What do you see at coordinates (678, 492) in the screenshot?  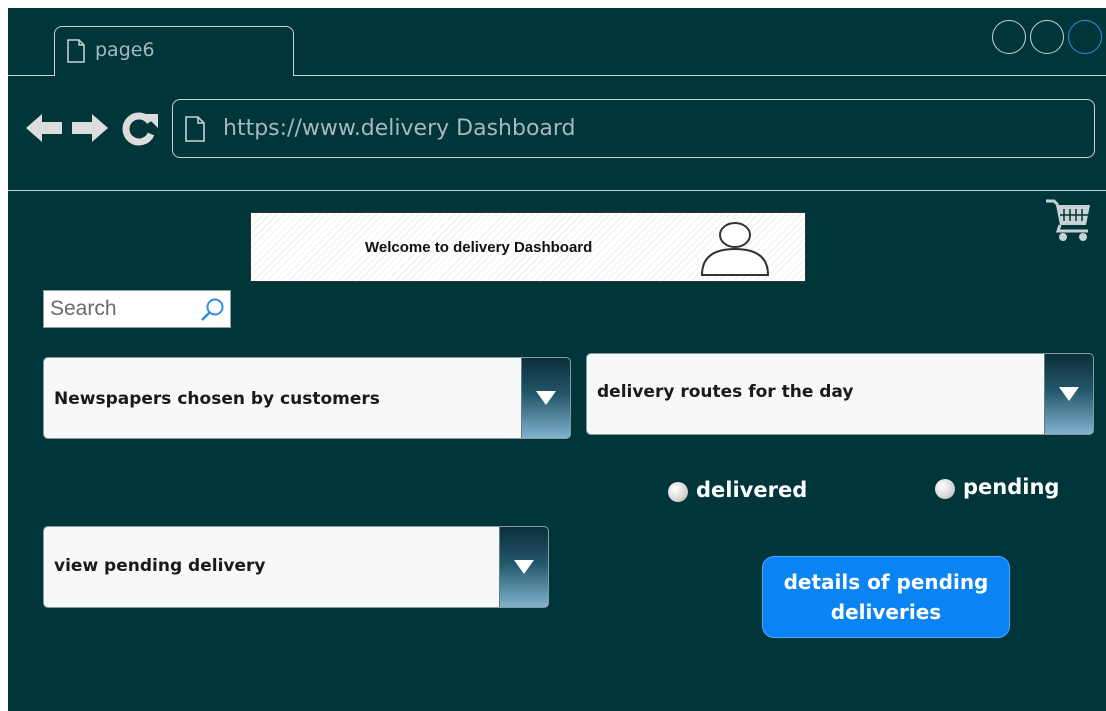 I see `delivered-radio-dot` at bounding box center [678, 492].